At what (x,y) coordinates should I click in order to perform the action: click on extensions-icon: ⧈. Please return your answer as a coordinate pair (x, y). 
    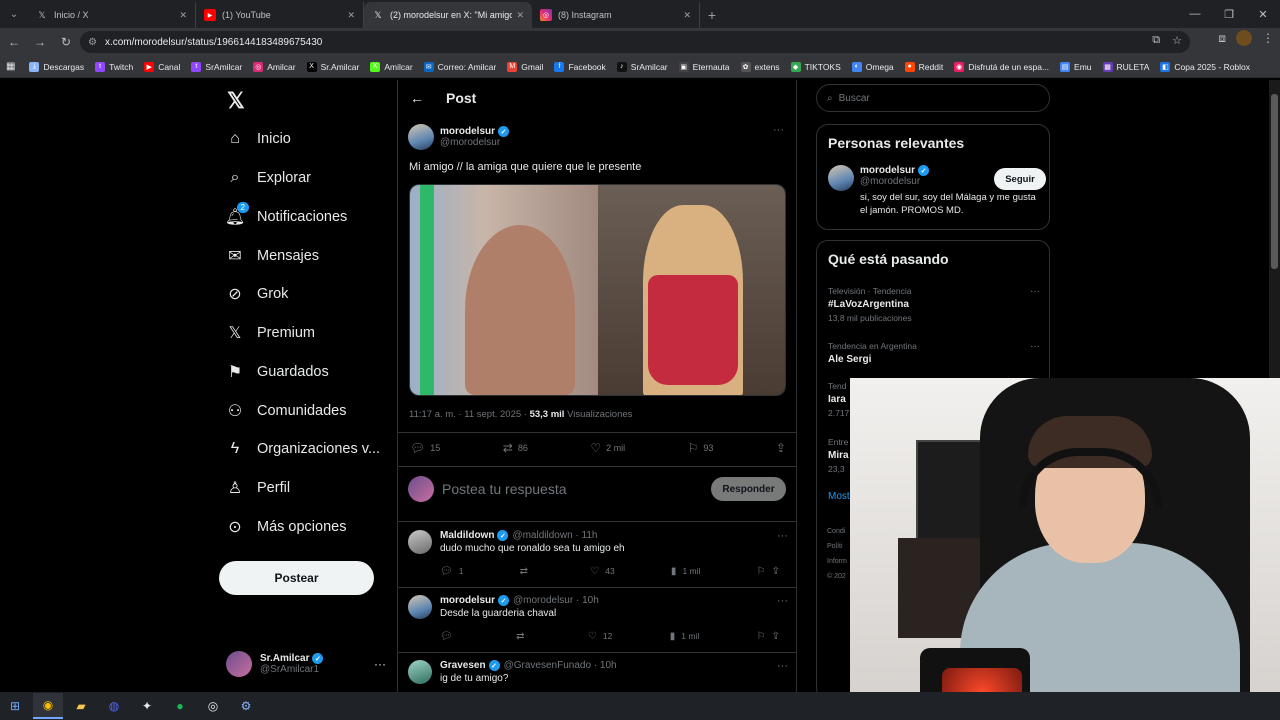
    Looking at the image, I should click on (1222, 38).